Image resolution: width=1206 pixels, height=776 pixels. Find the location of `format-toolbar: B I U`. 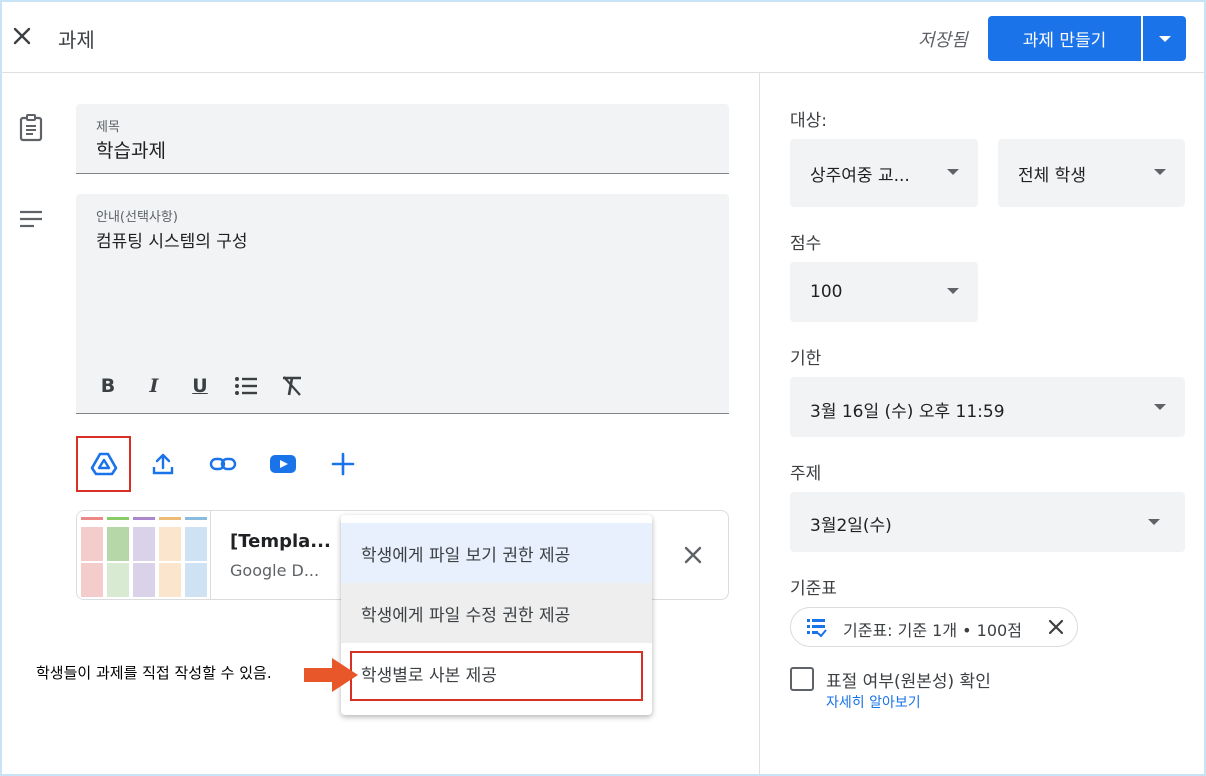

format-toolbar: B I U is located at coordinates (200, 386).